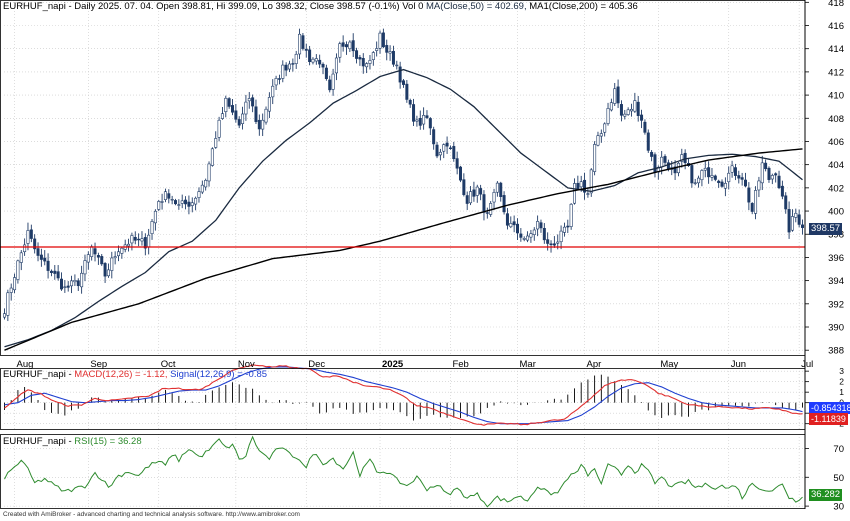 This screenshot has height=521, width=850. Describe the element at coordinates (836, 258) in the screenshot. I see `price-axis-label: 396` at that location.